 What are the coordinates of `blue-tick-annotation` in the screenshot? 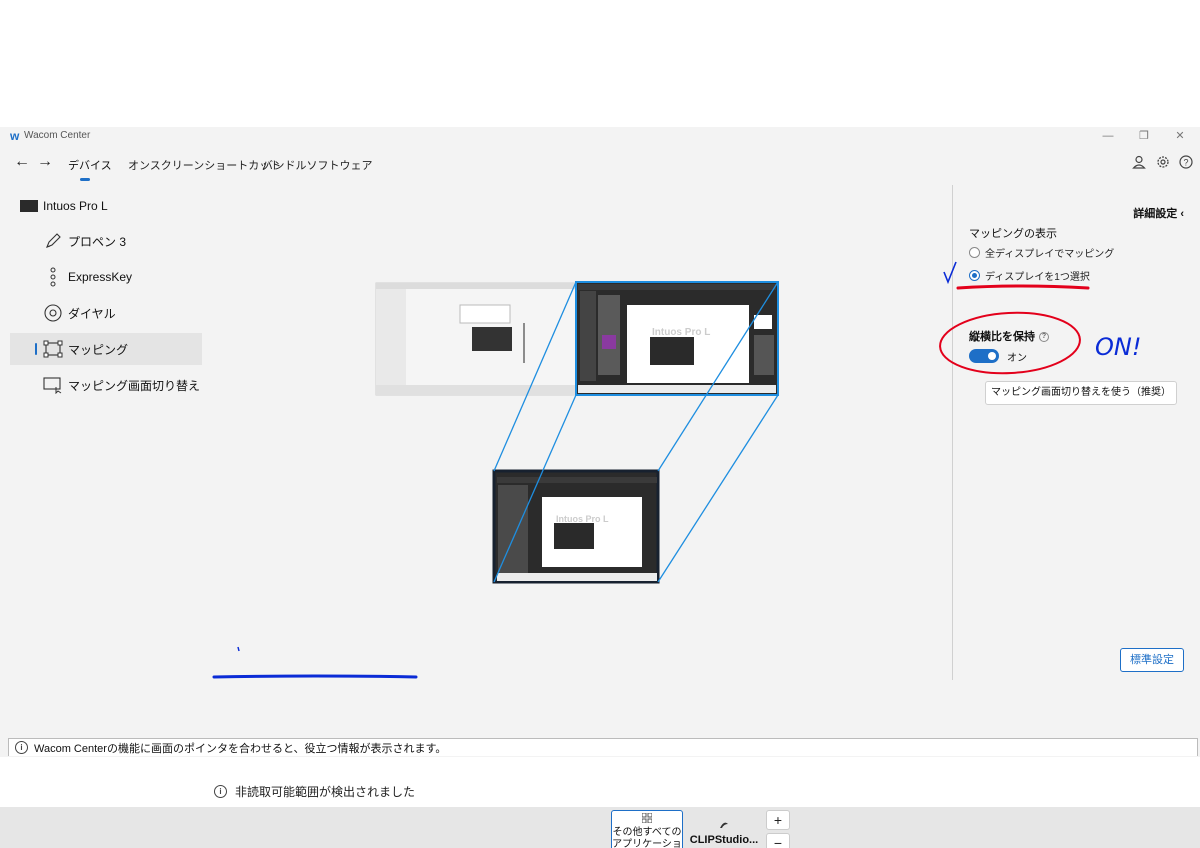 It's located at (238, 649).